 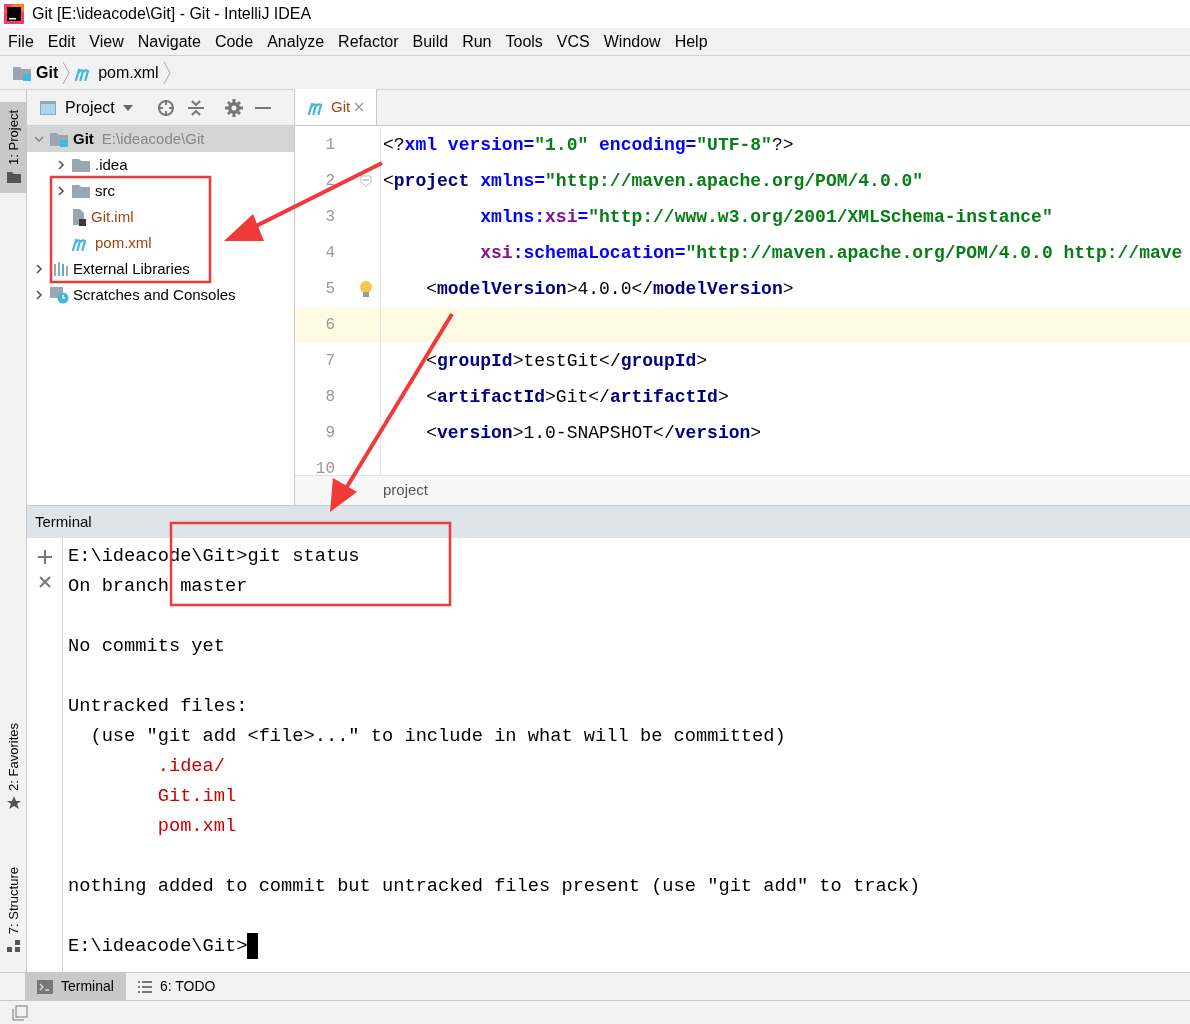 What do you see at coordinates (632, 41) in the screenshot?
I see `menu-item: Window` at bounding box center [632, 41].